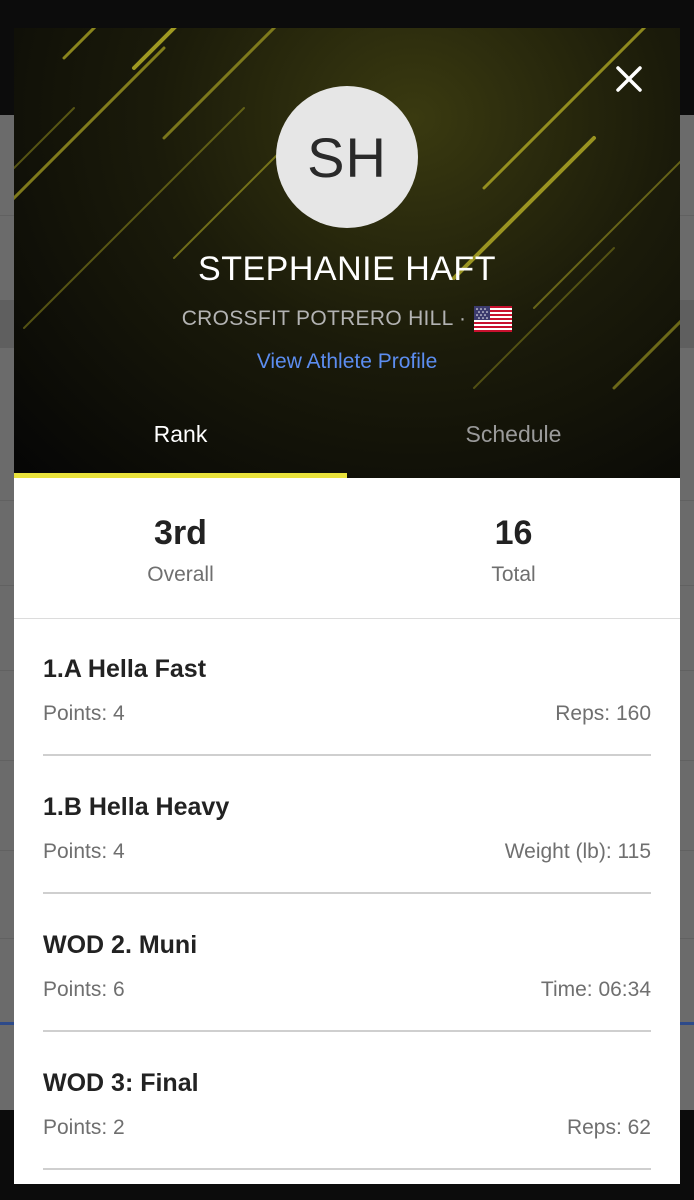 Image resolution: width=694 pixels, height=1200 pixels. Describe the element at coordinates (347, 269) in the screenshot. I see `athlete-name: STEPHANIE HAFT` at that location.